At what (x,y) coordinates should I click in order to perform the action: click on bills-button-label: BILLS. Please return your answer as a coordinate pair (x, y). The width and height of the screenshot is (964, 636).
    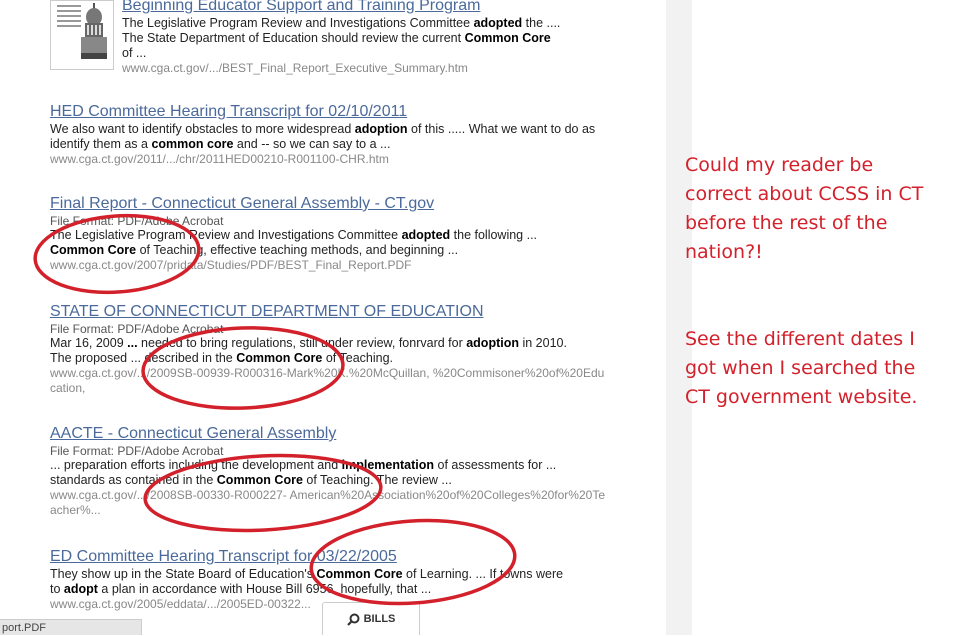
    Looking at the image, I should click on (379, 619).